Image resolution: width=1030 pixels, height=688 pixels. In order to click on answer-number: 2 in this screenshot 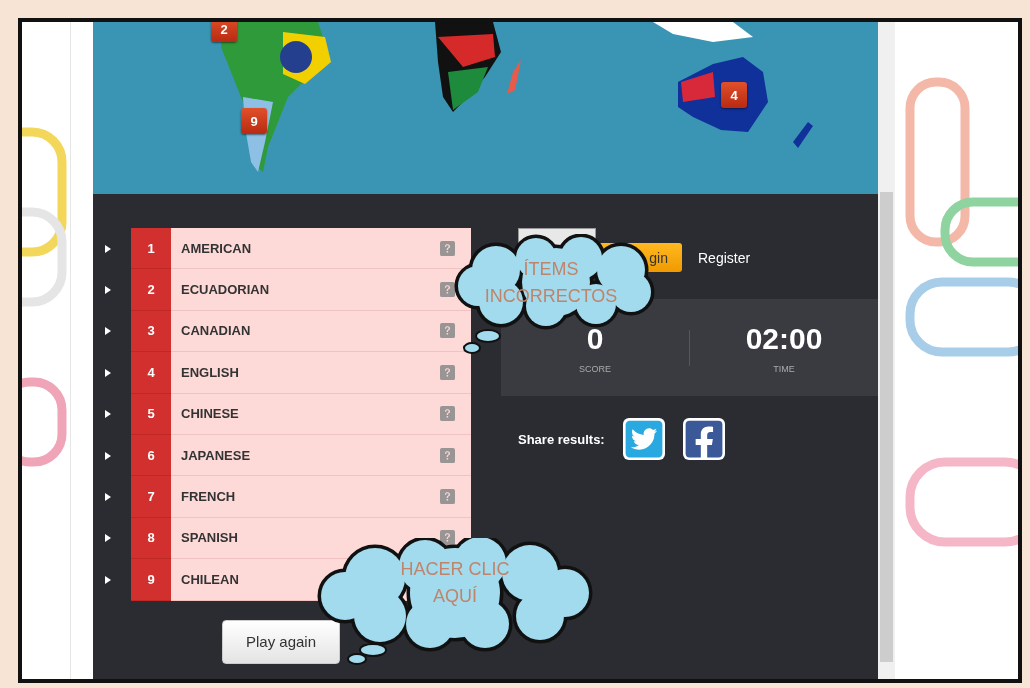, I will do `click(151, 290)`.